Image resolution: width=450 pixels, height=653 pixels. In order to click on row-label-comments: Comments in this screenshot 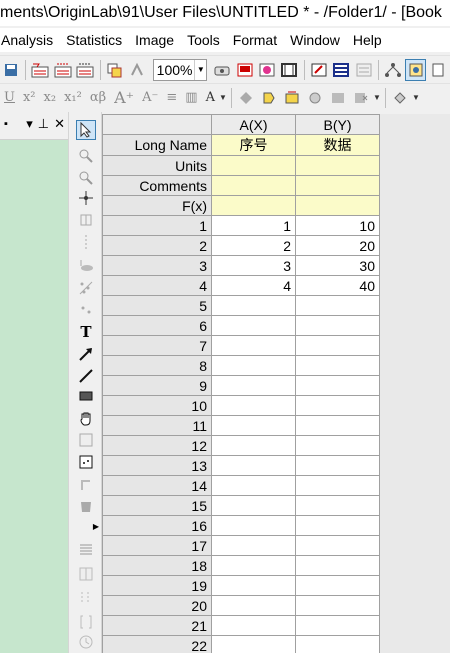, I will do `click(157, 185)`.